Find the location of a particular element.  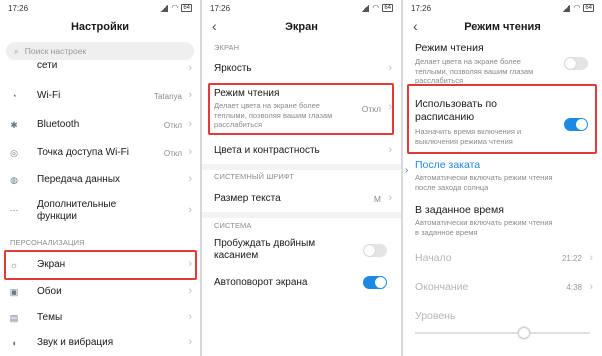

settings-item-label: Режим чтения is located at coordinates (449, 48).